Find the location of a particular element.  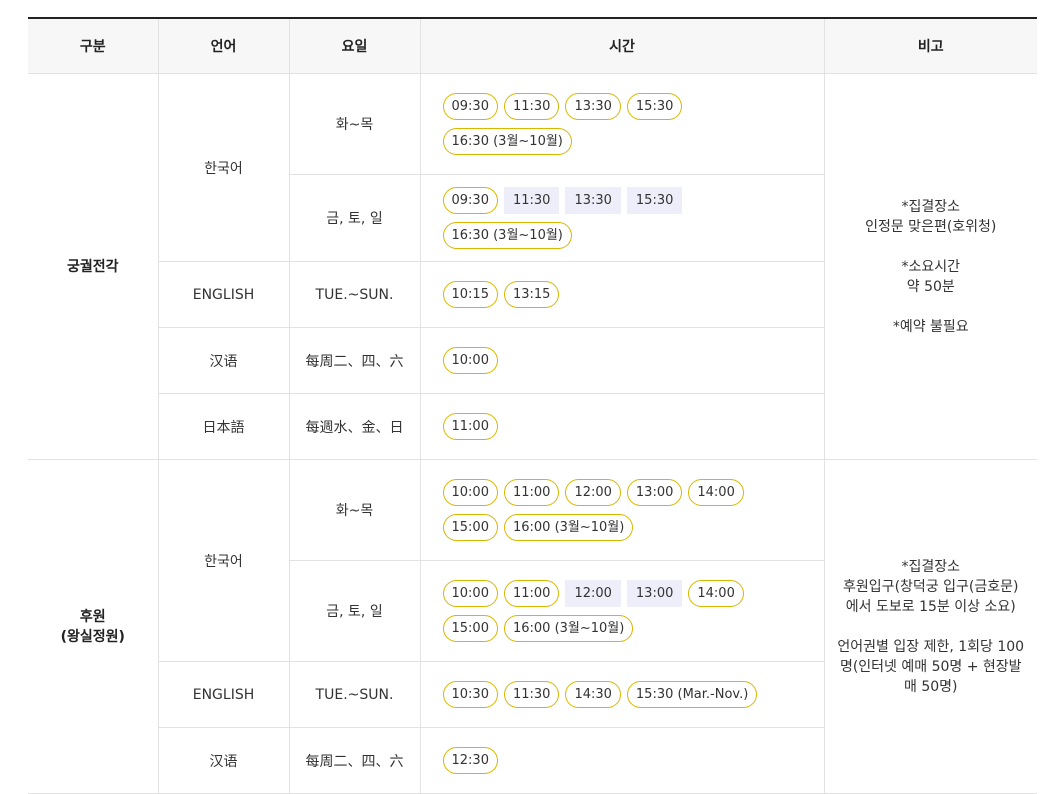

time-slot-unavailable: 11:30 is located at coordinates (531, 200).